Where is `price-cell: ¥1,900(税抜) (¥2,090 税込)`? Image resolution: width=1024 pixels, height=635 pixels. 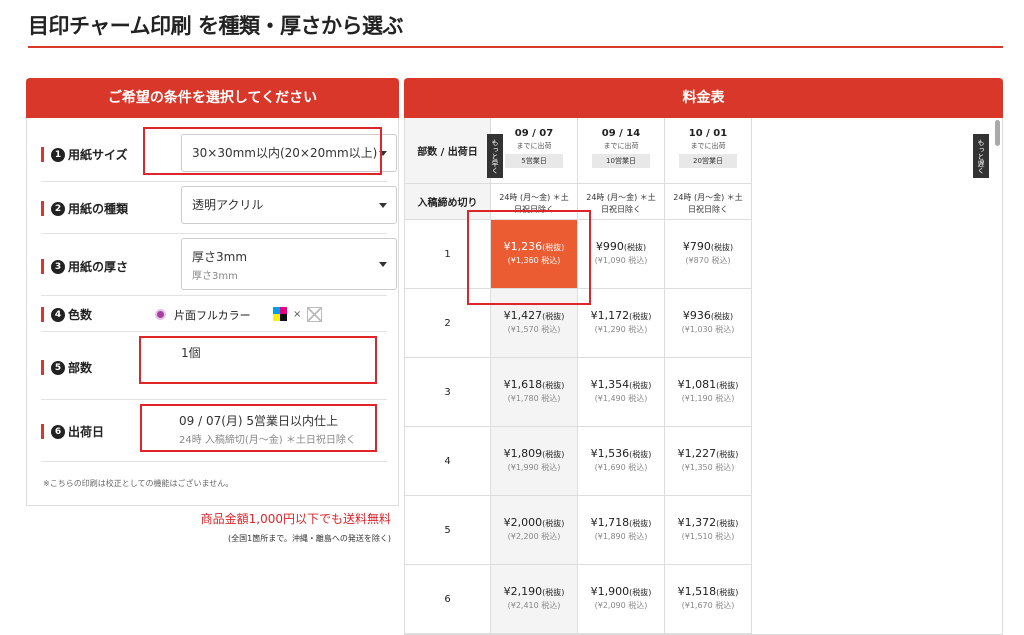 price-cell: ¥1,900(税抜) (¥2,090 税込) is located at coordinates (621, 599).